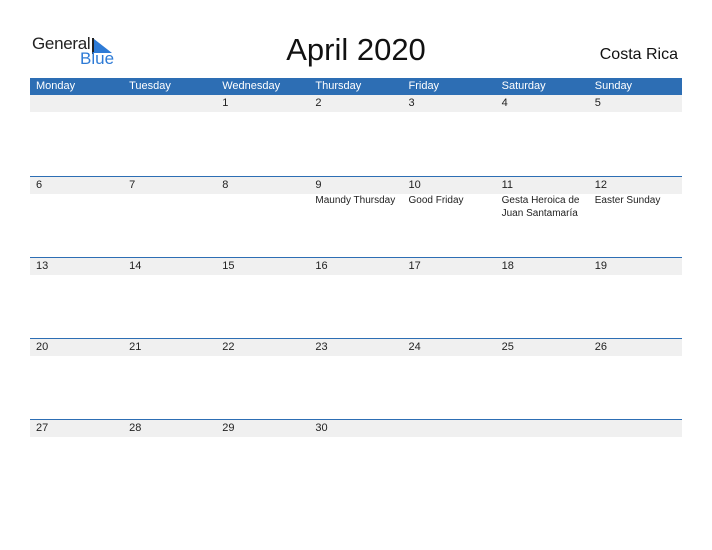  I want to click on day-number: 6, so click(39, 185).